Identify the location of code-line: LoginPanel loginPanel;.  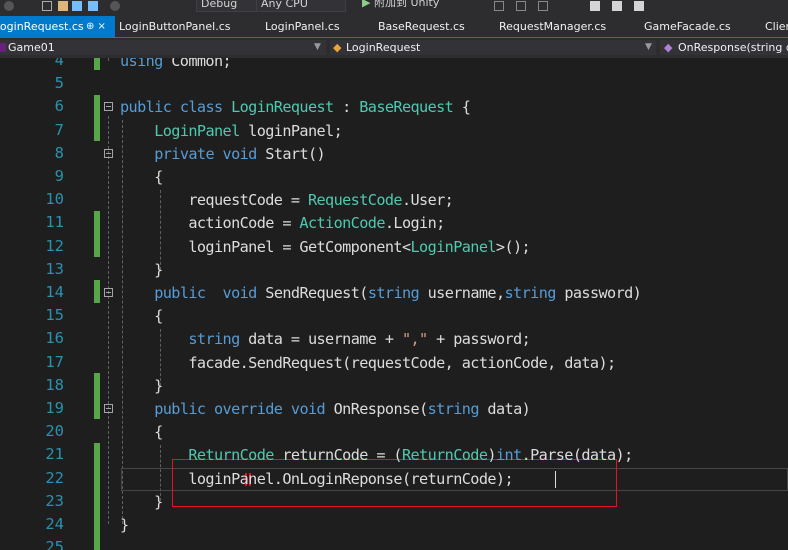
(231, 131).